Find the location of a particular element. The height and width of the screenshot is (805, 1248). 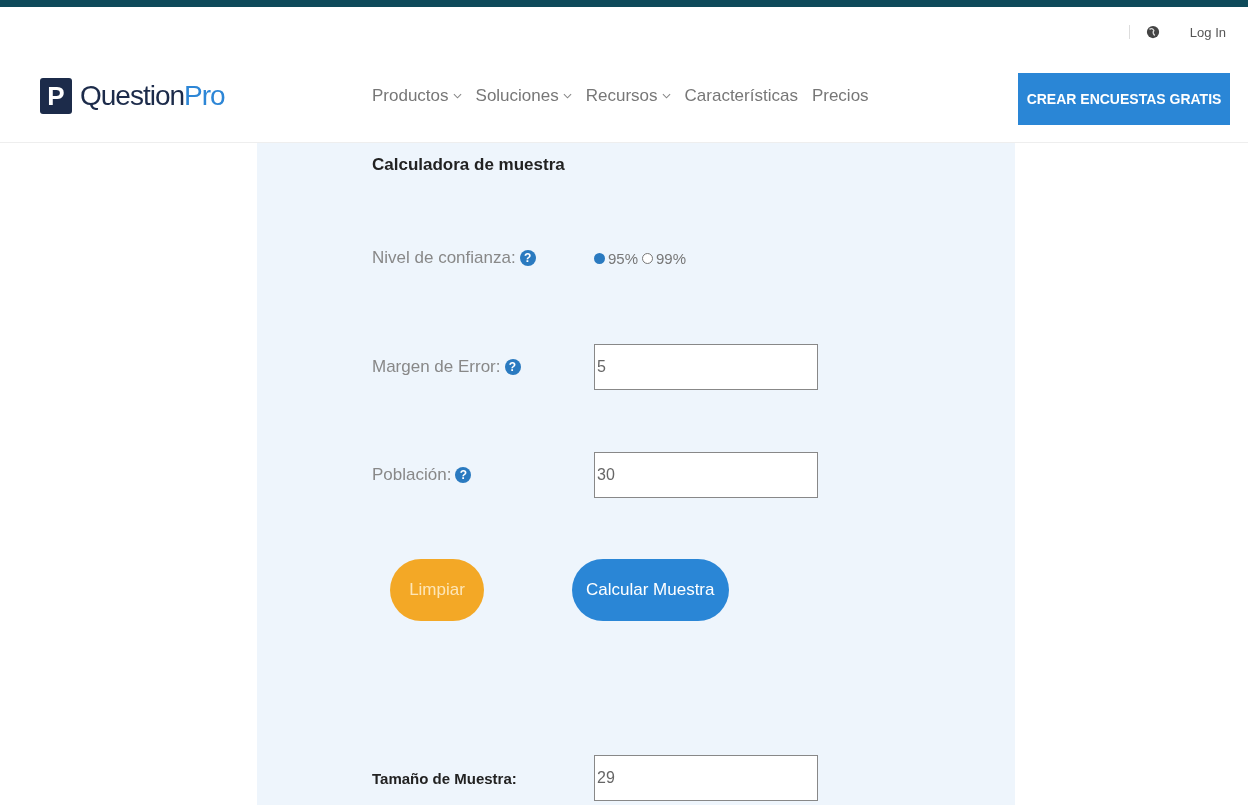

form-button: Calcular Muestra is located at coordinates (650, 590).